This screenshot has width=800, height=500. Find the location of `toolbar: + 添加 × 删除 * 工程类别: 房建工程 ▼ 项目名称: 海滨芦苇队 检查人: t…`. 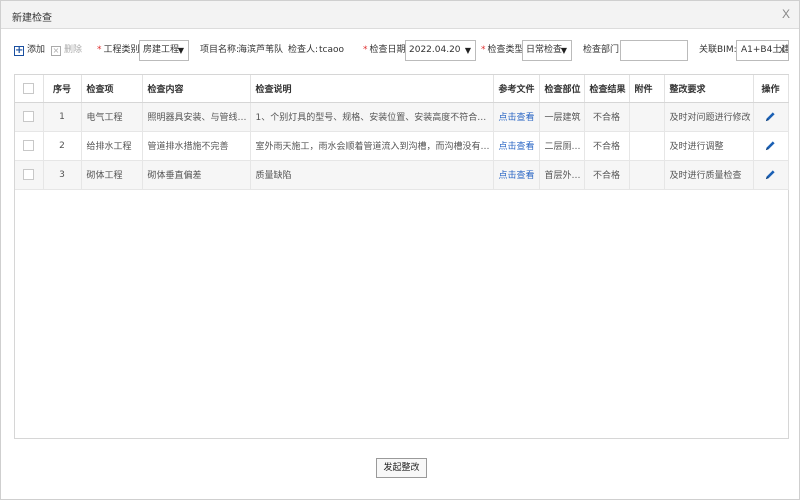

toolbar: + 添加 × 删除 * 工程类别: 房建工程 ▼ 项目名称: 海滨芦苇队 检查人: t… is located at coordinates (400, 51).